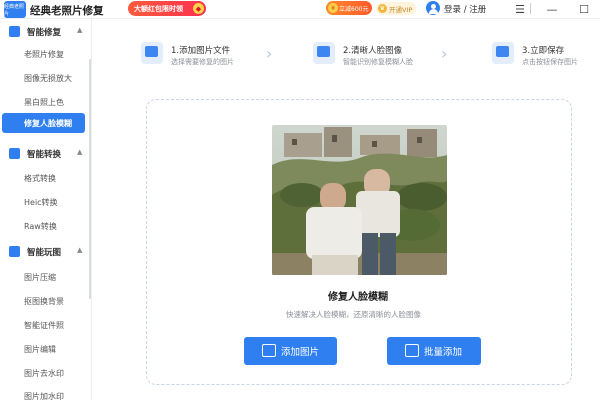 The height and width of the screenshot is (400, 600). What do you see at coordinates (584, 9) in the screenshot?
I see `maximize-icon: ☐` at bounding box center [584, 9].